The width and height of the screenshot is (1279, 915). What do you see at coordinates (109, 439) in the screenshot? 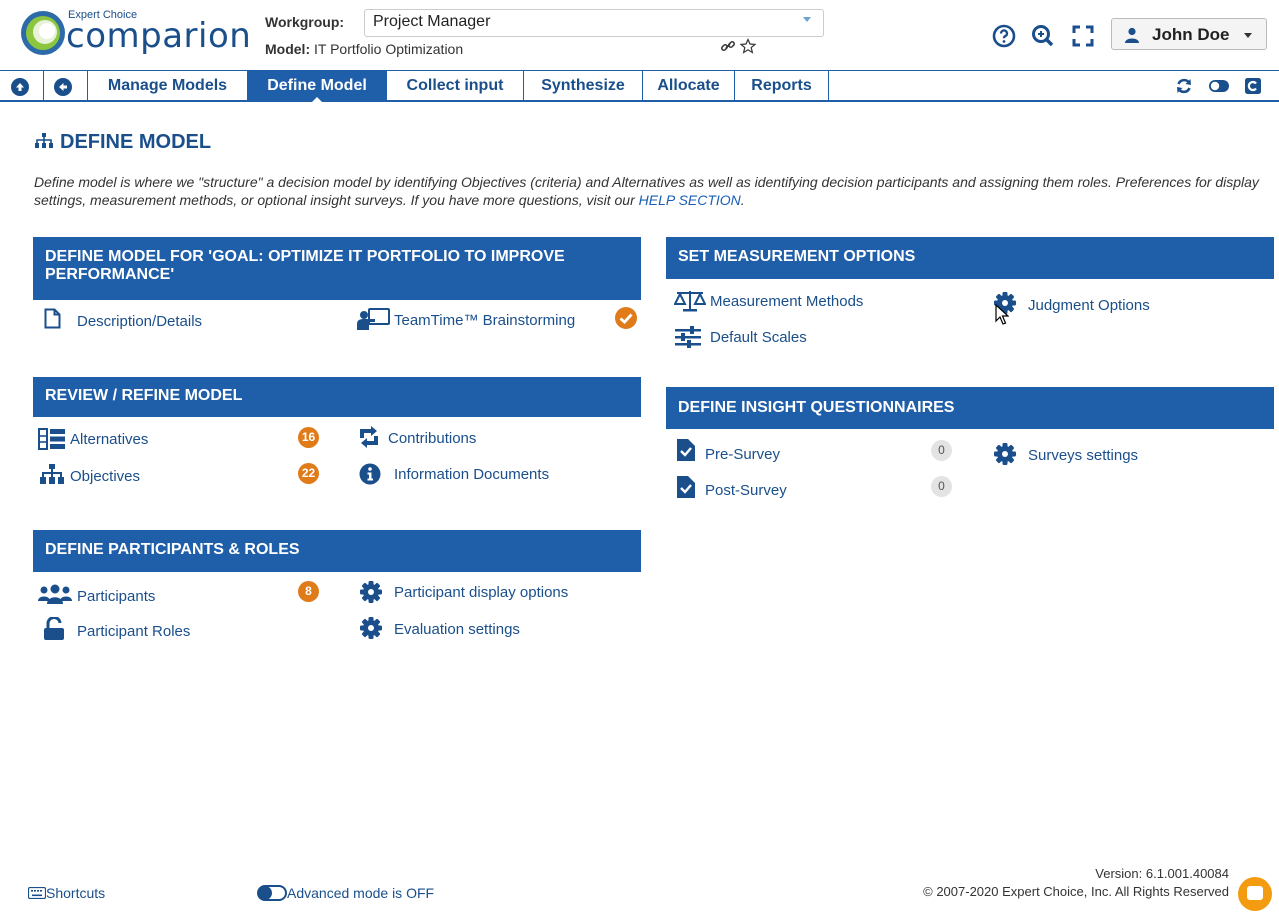
I see `alternatives-link: Alternatives` at bounding box center [109, 439].